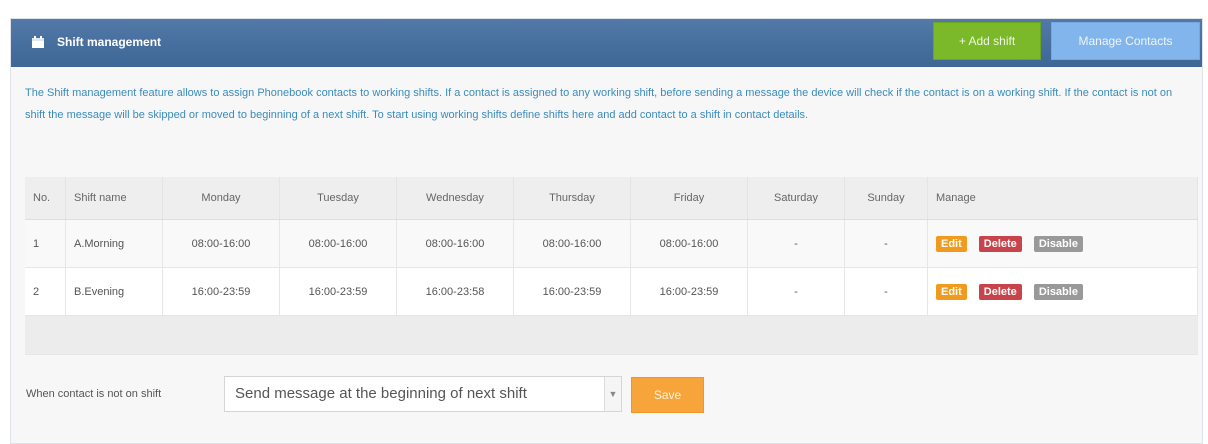 This screenshot has width=1208, height=444. Describe the element at coordinates (338, 198) in the screenshot. I see `column-header-tuesday: Tuesday` at that location.